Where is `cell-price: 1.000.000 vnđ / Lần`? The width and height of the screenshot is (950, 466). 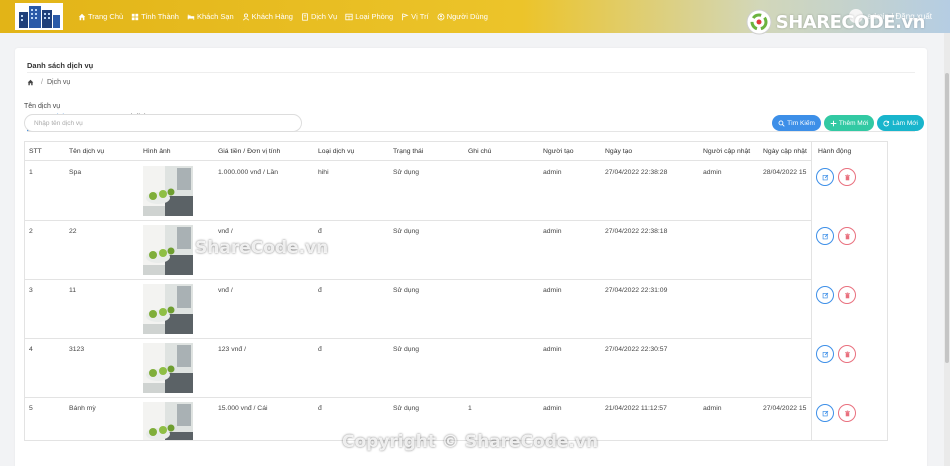 cell-price: 1.000.000 vnđ / Lần is located at coordinates (248, 172).